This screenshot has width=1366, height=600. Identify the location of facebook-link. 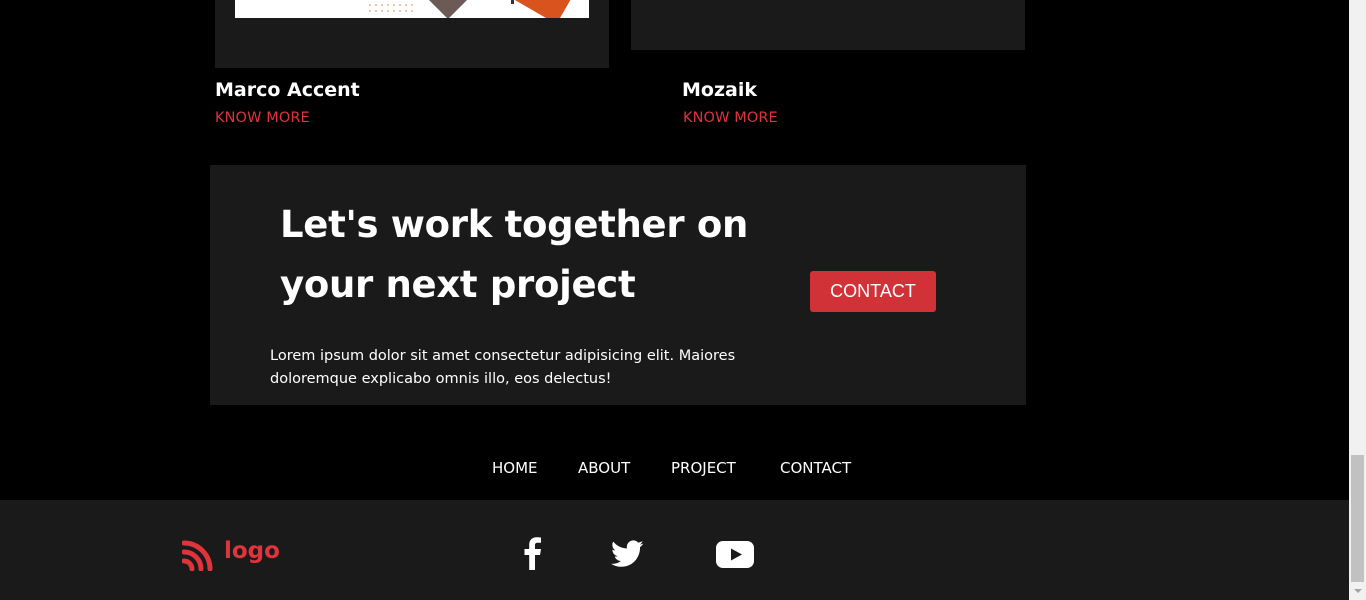
(532, 555).